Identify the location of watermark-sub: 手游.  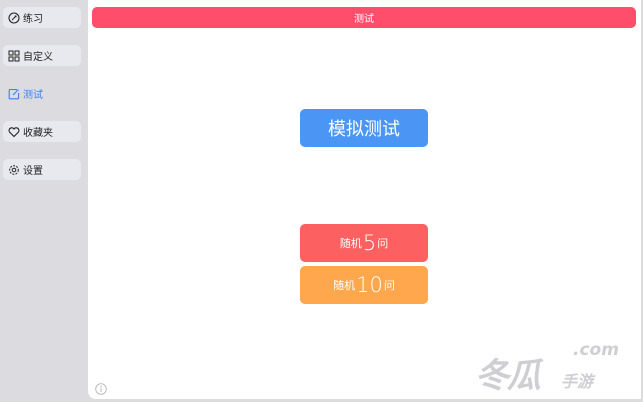
(577, 381).